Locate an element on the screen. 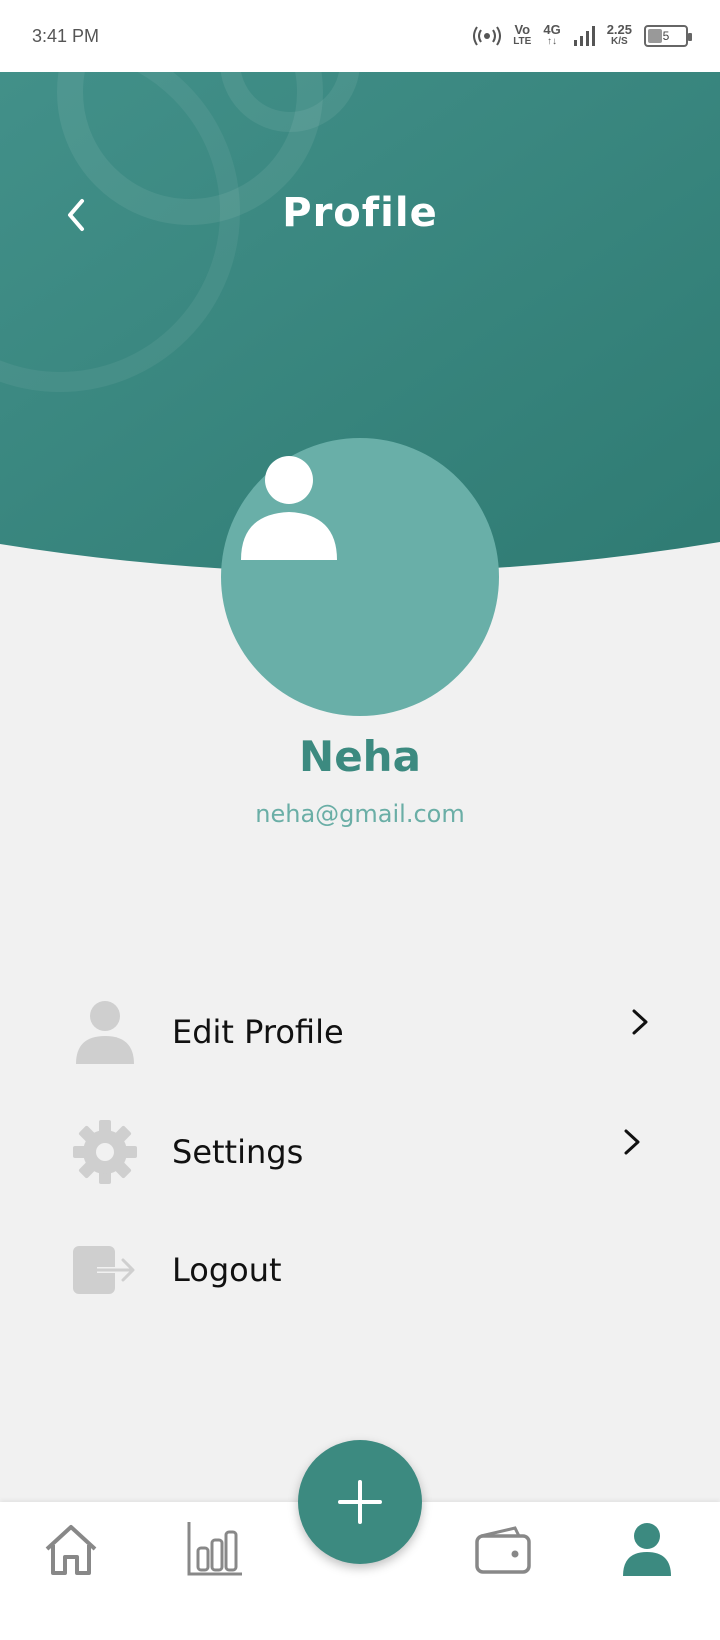 The width and height of the screenshot is (720, 1640). menu-item-logout: Logout is located at coordinates (365, 1270).